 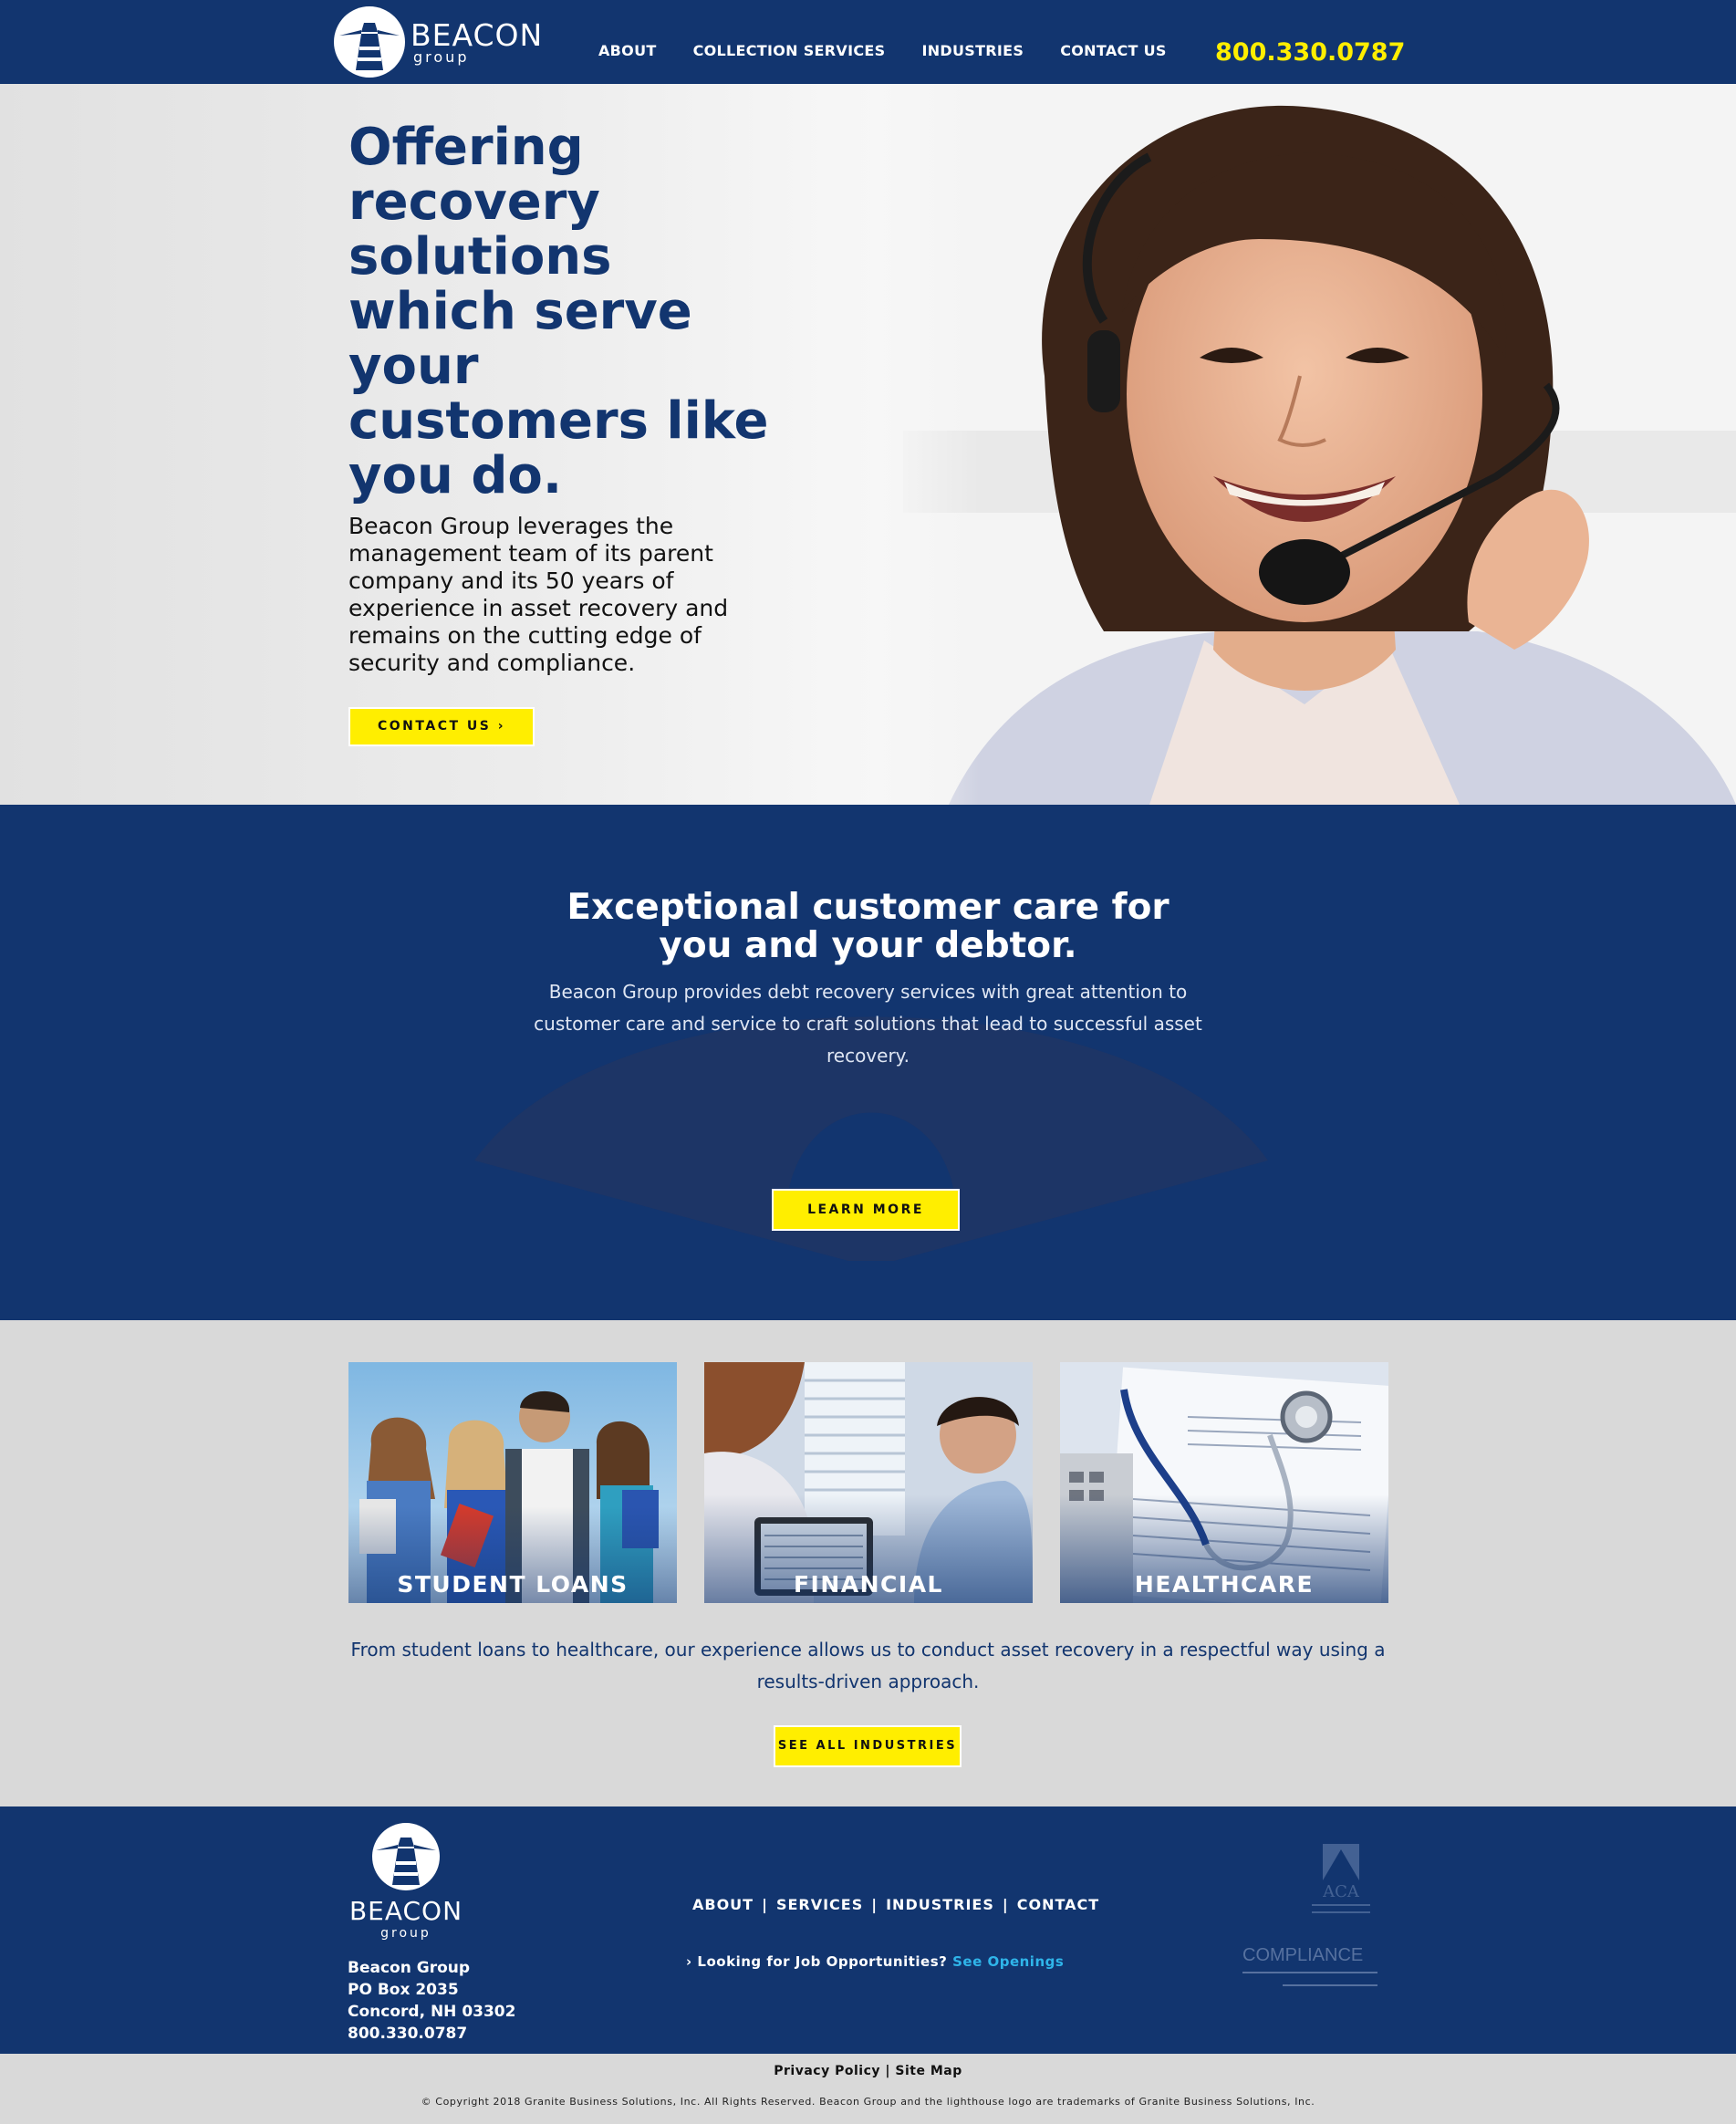 I want to click on chevron-right-icon: ›, so click(x=689, y=1961).